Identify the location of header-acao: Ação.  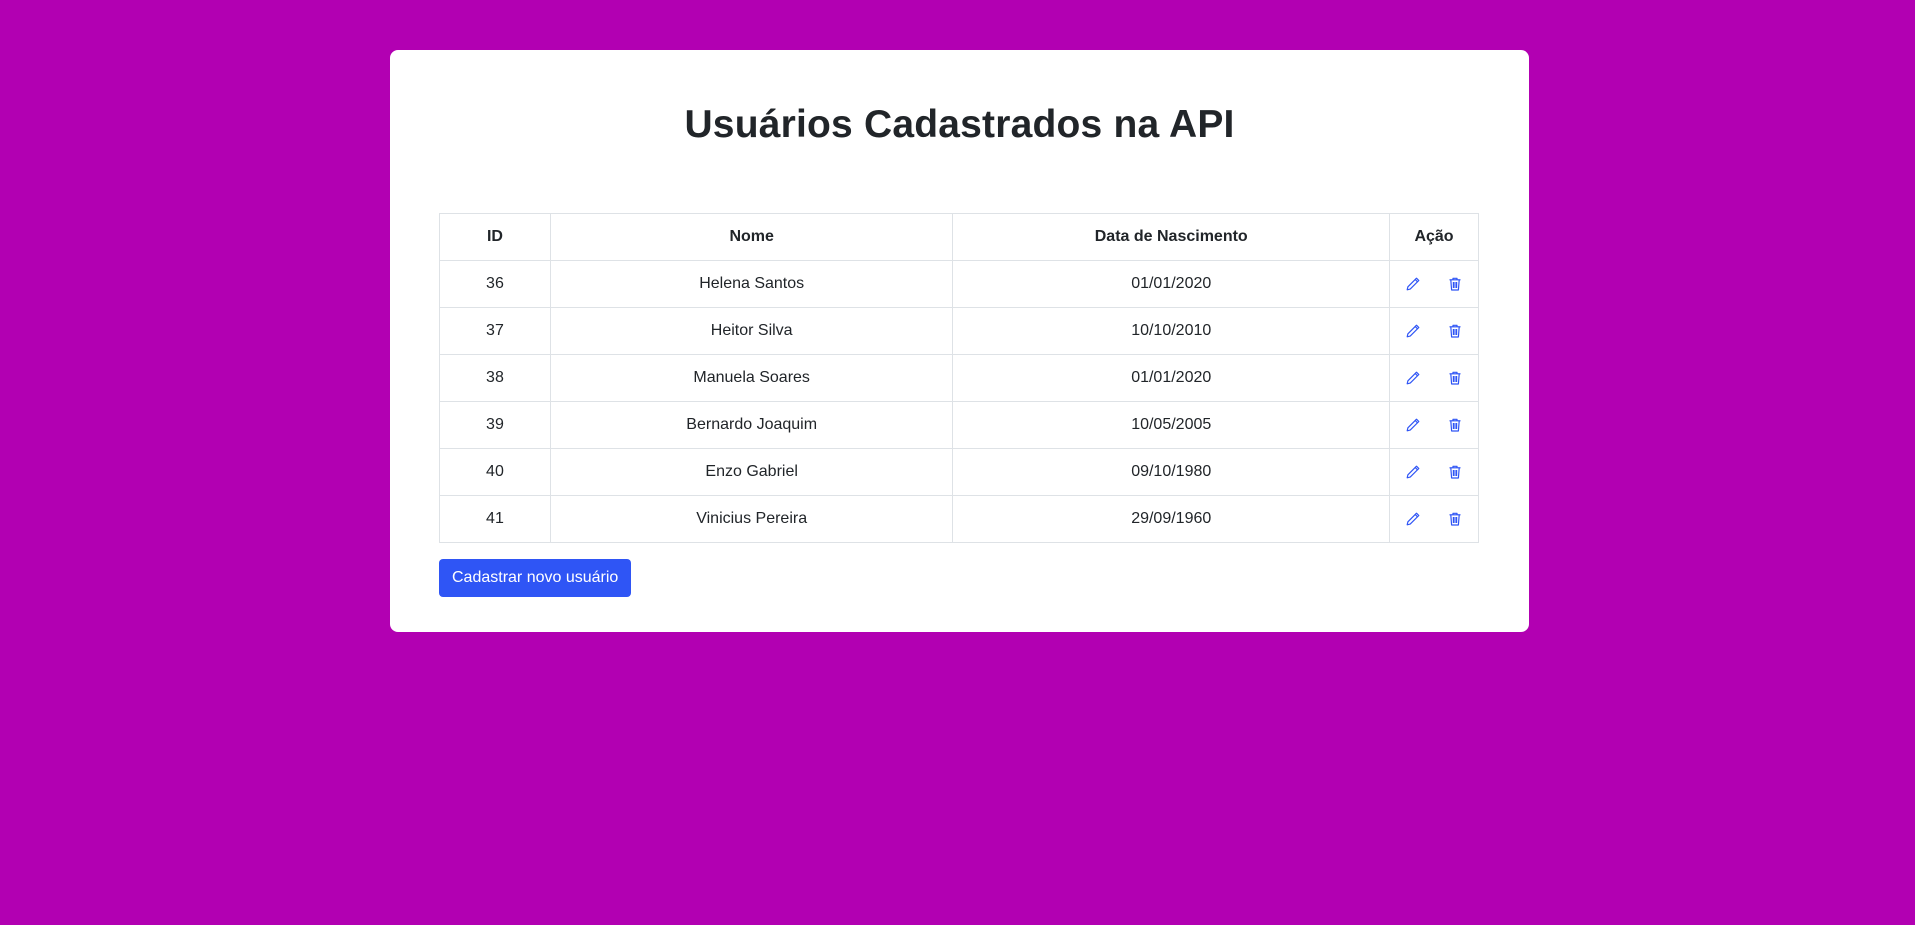
(1434, 237).